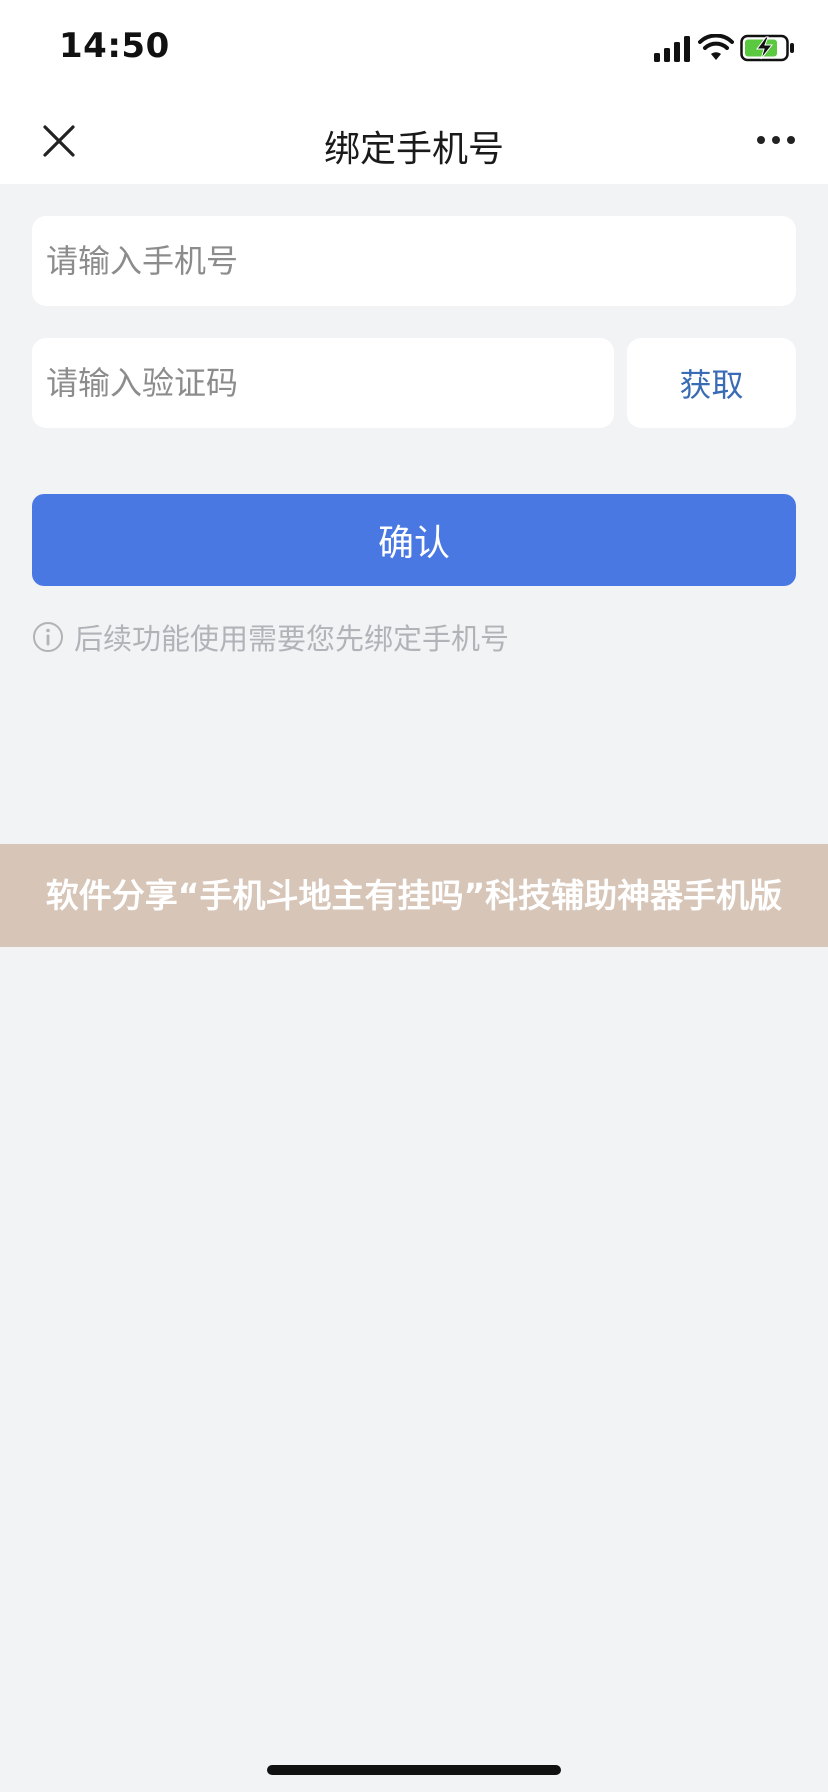 The height and width of the screenshot is (1792, 828). What do you see at coordinates (414, 540) in the screenshot?
I see `confirm-button: 确认` at bounding box center [414, 540].